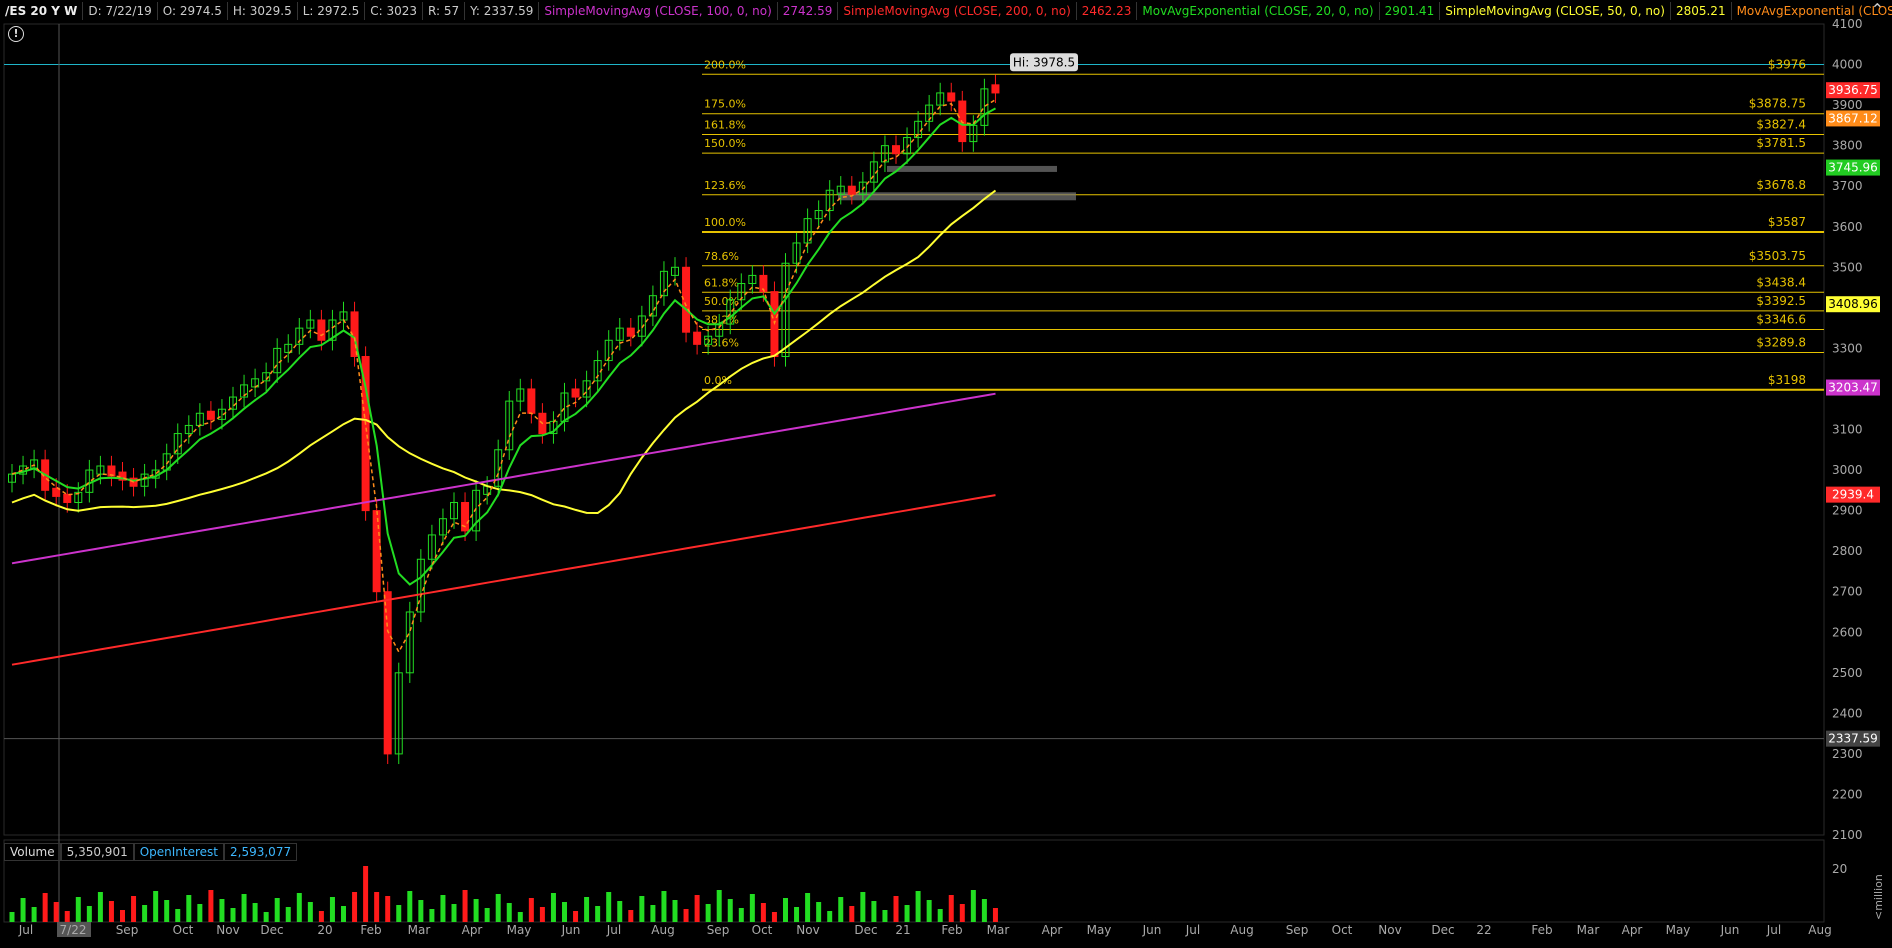 This screenshot has height=948, width=1892. What do you see at coordinates (73, 930) in the screenshot?
I see `time-axis-label: 7/22` at bounding box center [73, 930].